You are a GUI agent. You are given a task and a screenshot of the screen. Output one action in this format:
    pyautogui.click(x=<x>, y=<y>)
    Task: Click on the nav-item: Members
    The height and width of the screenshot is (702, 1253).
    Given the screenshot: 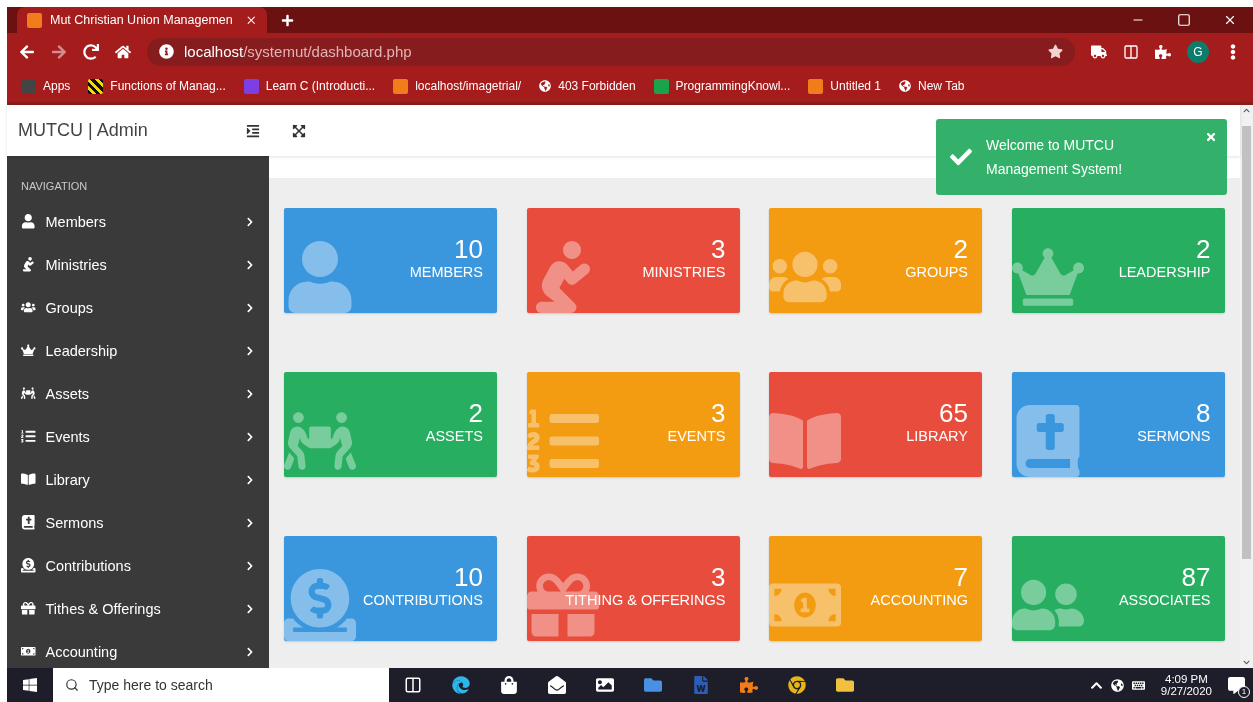 What is the action you would take?
    pyautogui.click(x=138, y=221)
    